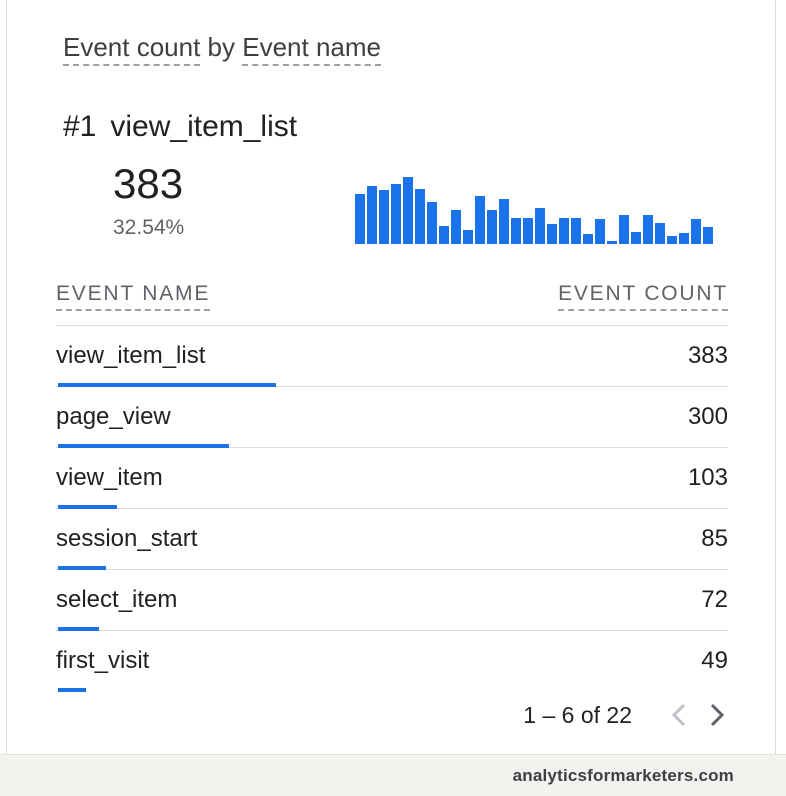  Describe the element at coordinates (707, 355) in the screenshot. I see `event-count-cell: 383` at that location.